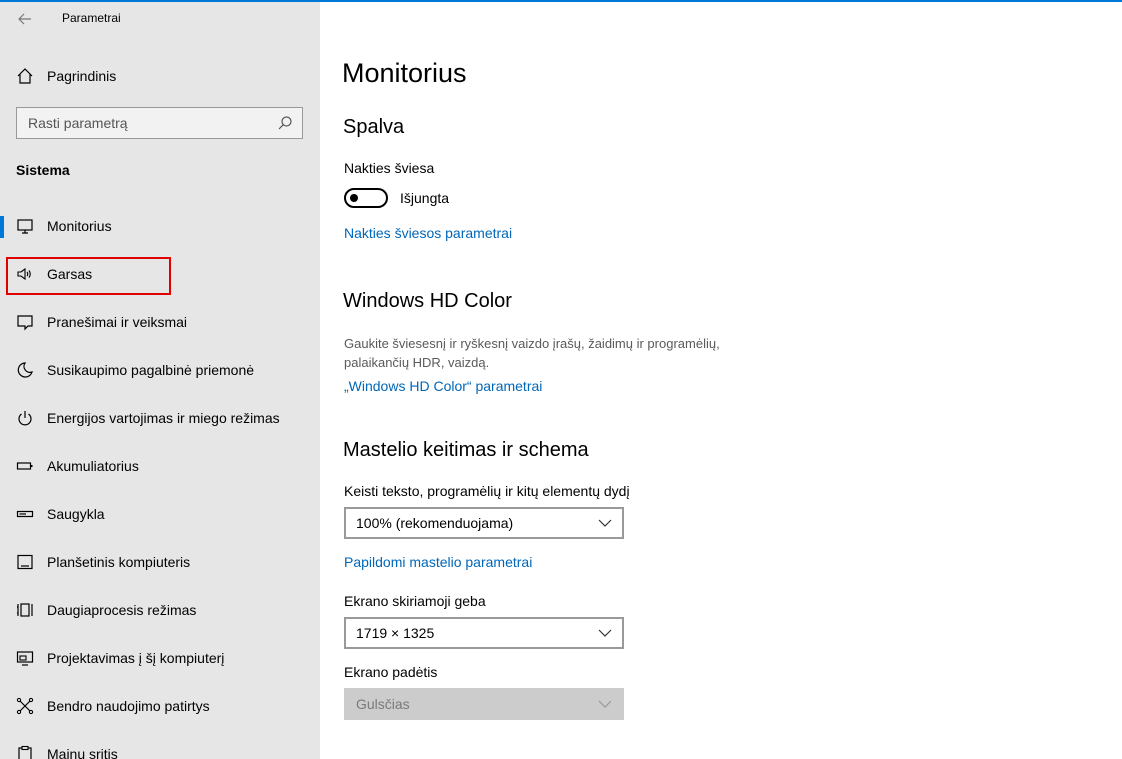 This screenshot has height=759, width=1122. I want to click on home-label: Pagrindinis, so click(82, 76).